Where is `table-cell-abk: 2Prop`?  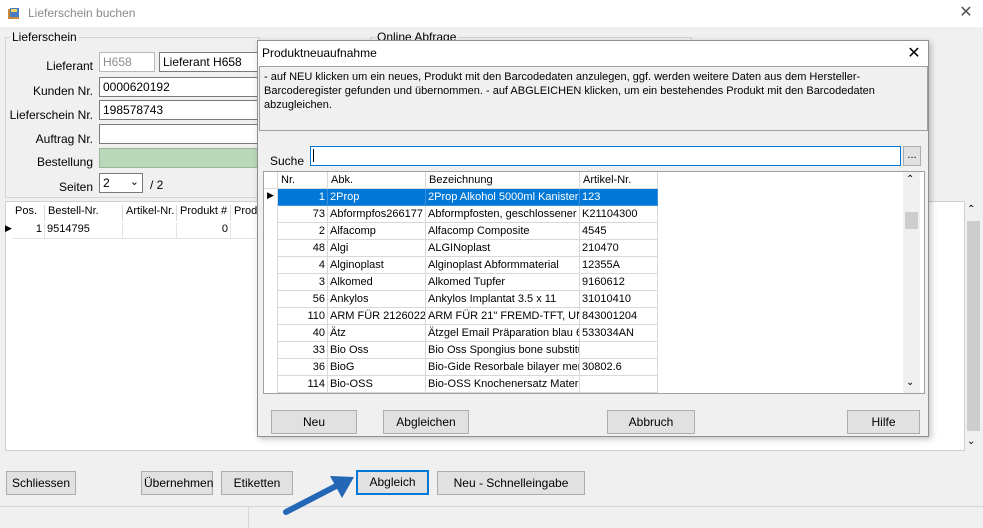 table-cell-abk: 2Prop is located at coordinates (377, 197).